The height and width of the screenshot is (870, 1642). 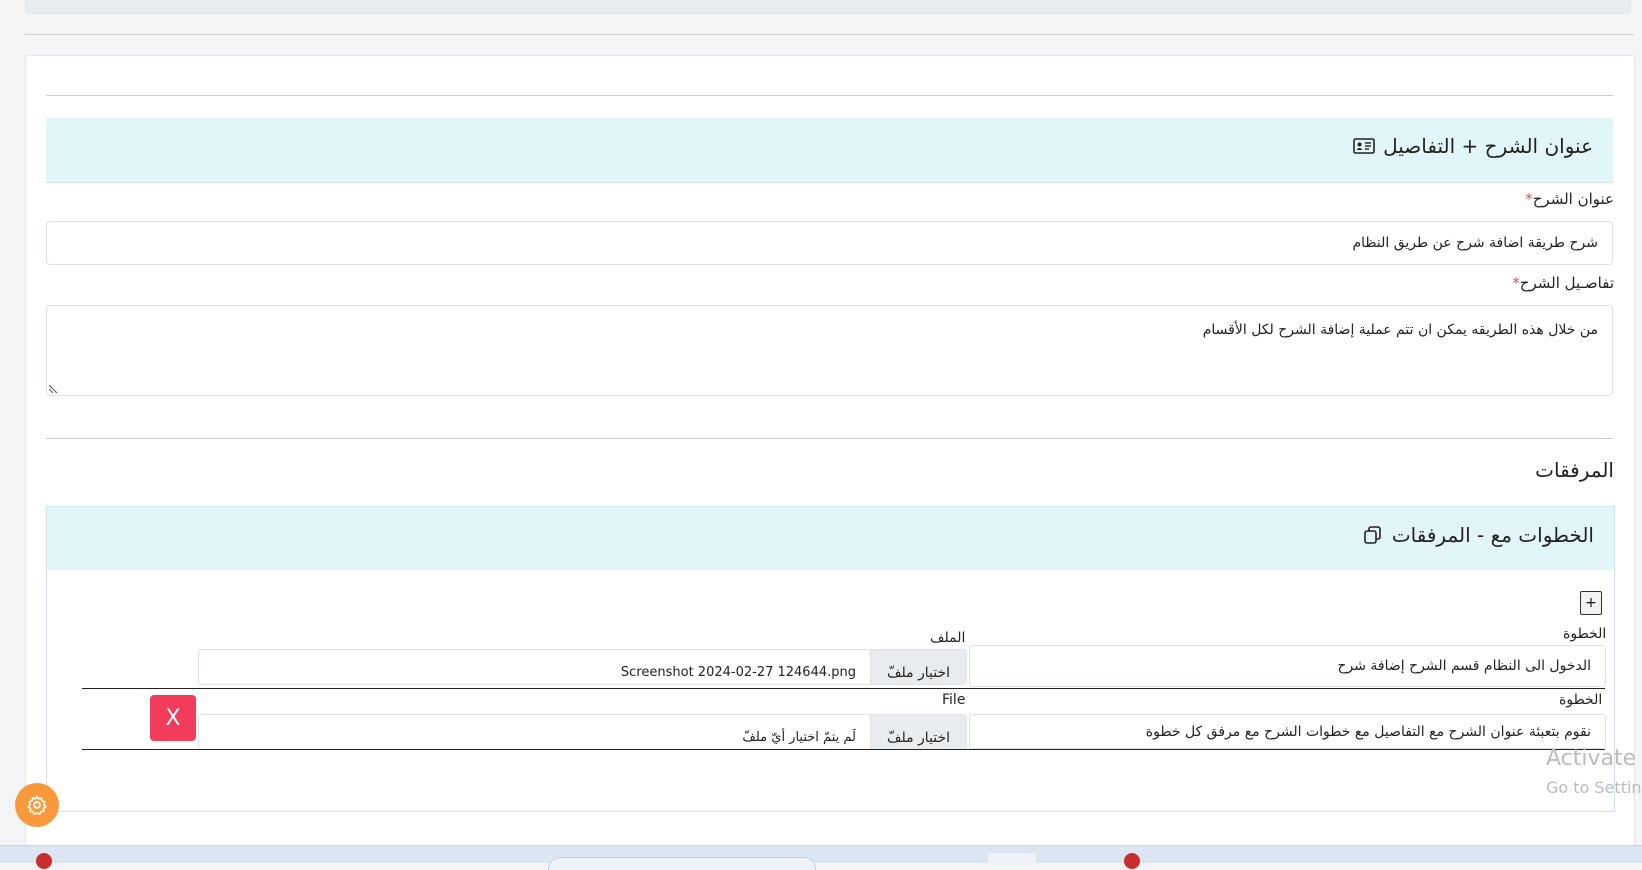 I want to click on title-input-value: شرح طريقة اضافة شرح عن طريق النظام, so click(x=1475, y=243).